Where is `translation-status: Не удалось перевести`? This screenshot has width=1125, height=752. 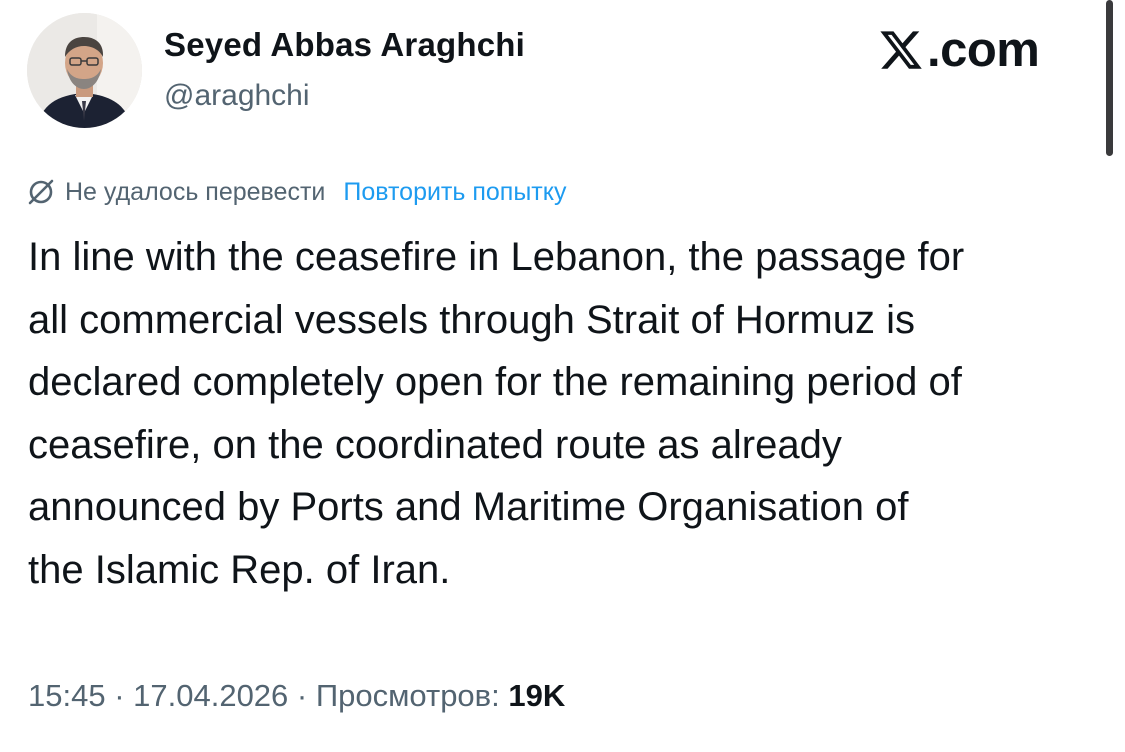 translation-status: Не удалось перевести is located at coordinates (195, 191).